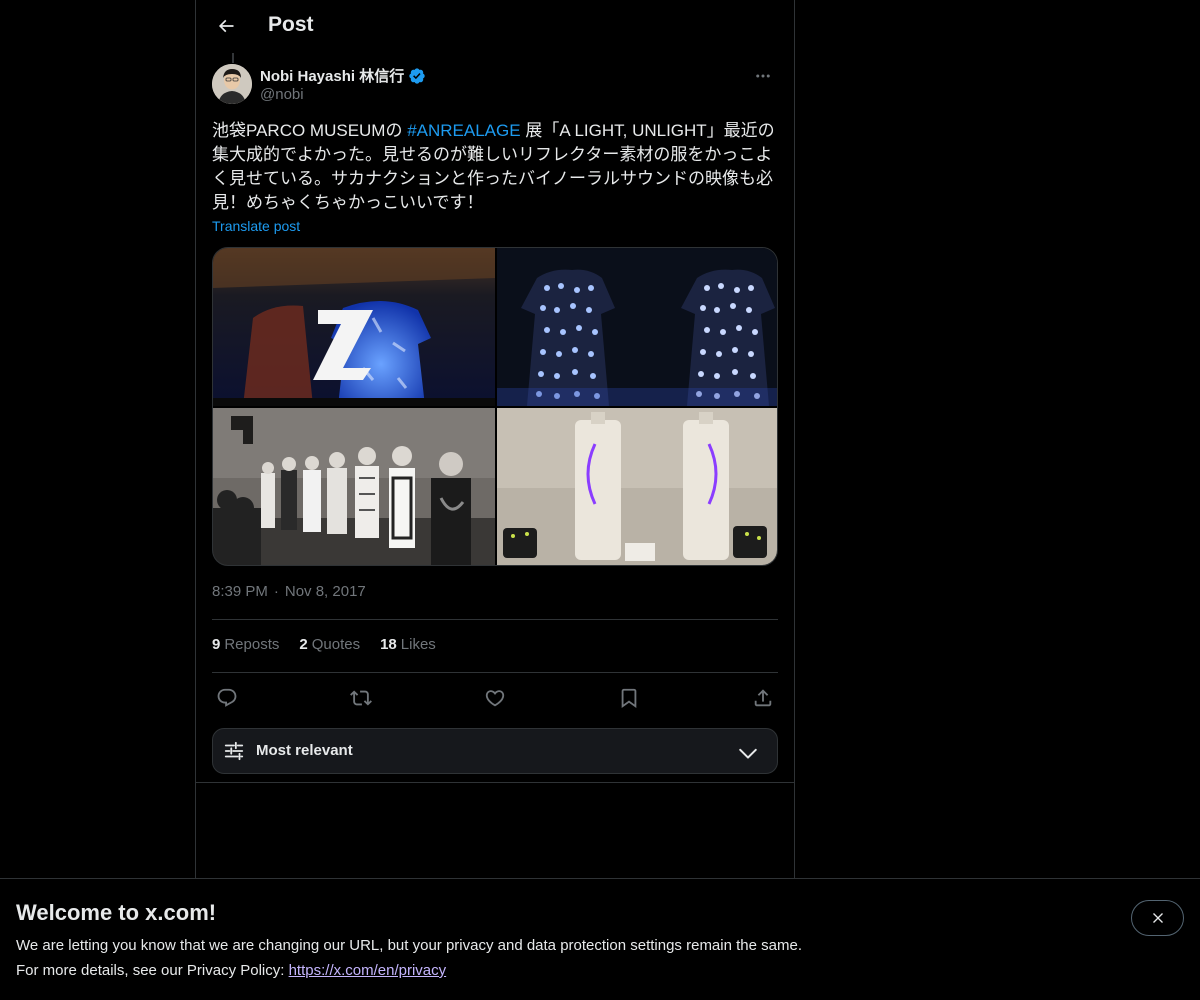 The image size is (1200, 1000). I want to click on quotes-stat: 2 Quotes, so click(329, 644).